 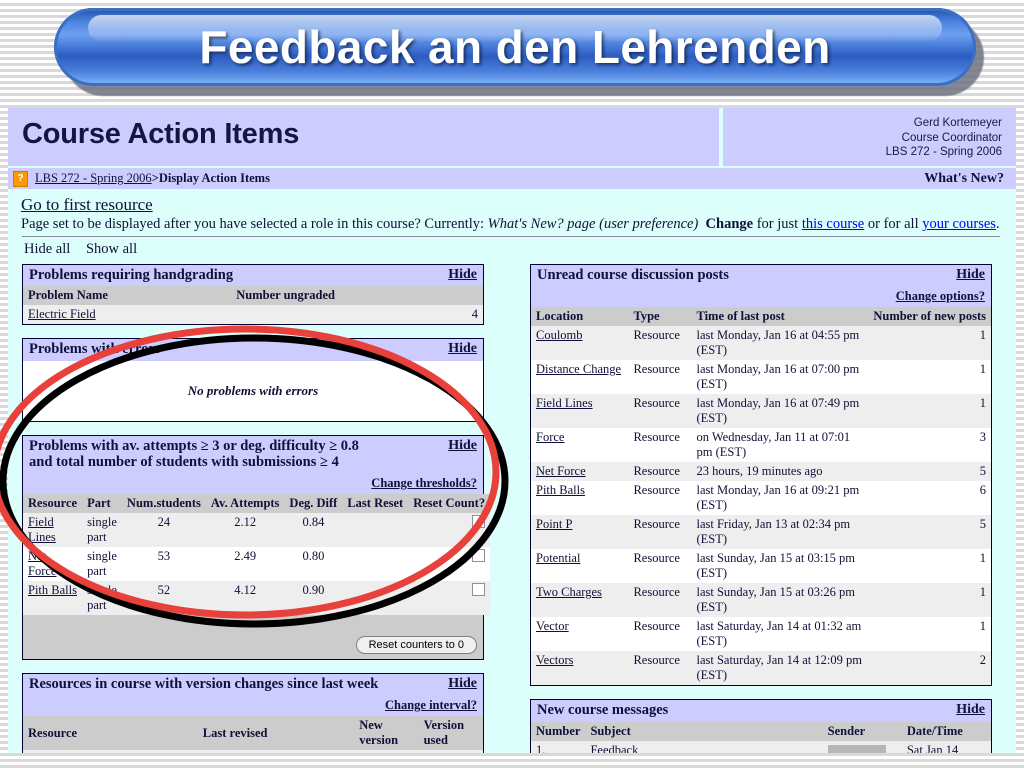 What do you see at coordinates (163, 530) in the screenshot?
I see `students-value: 24` at bounding box center [163, 530].